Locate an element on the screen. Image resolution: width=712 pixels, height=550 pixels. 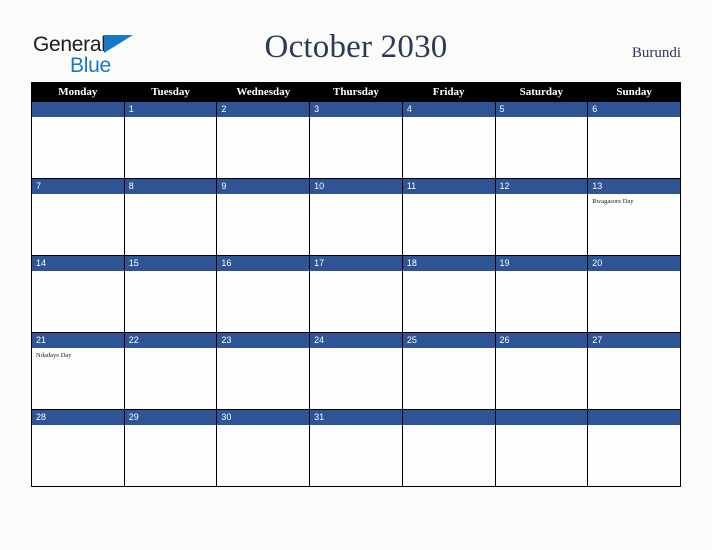
day-cell-inner: 14 is located at coordinates (78, 294).